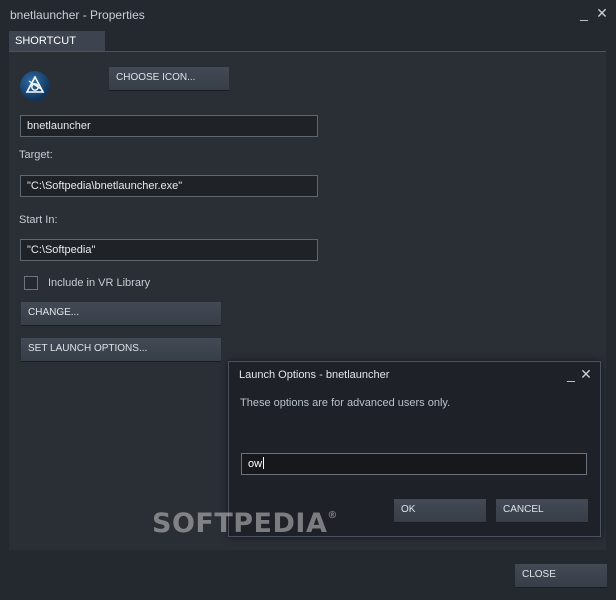  I want to click on launch-options-value: ow, so click(255, 464).